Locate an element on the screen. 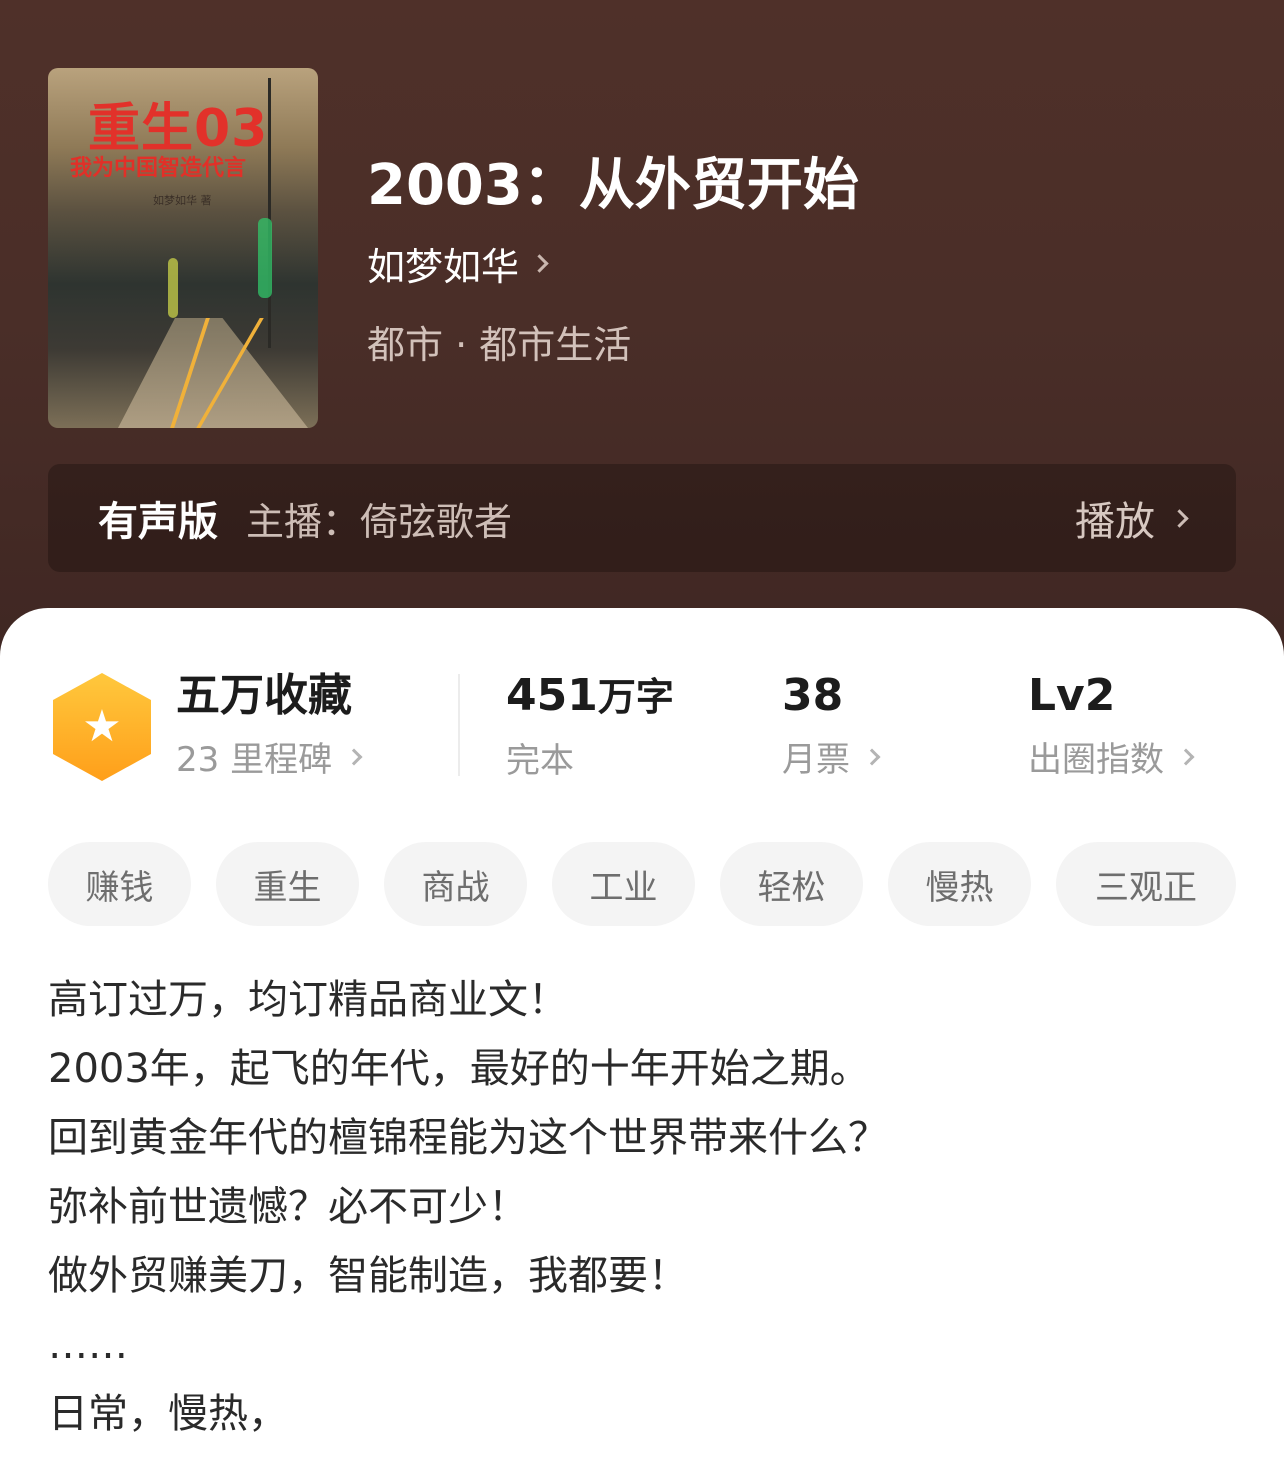 This screenshot has height=1468, width=1284. stats-row: ★ 五万收藏 23 里程碑 451万字 完本 38 月票 Lv2 出圈指数 is located at coordinates (642, 733).